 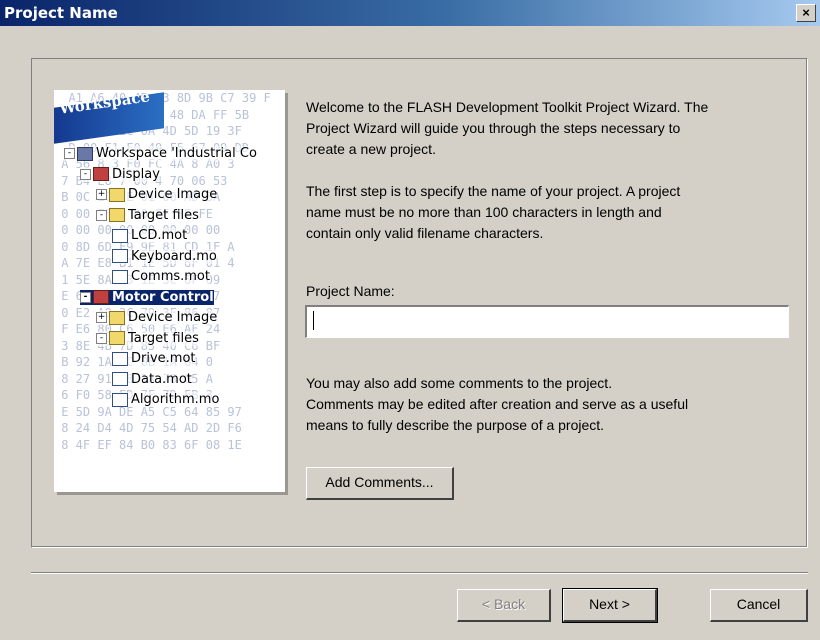 I want to click on intro-line: create a new project., so click(x=371, y=149).